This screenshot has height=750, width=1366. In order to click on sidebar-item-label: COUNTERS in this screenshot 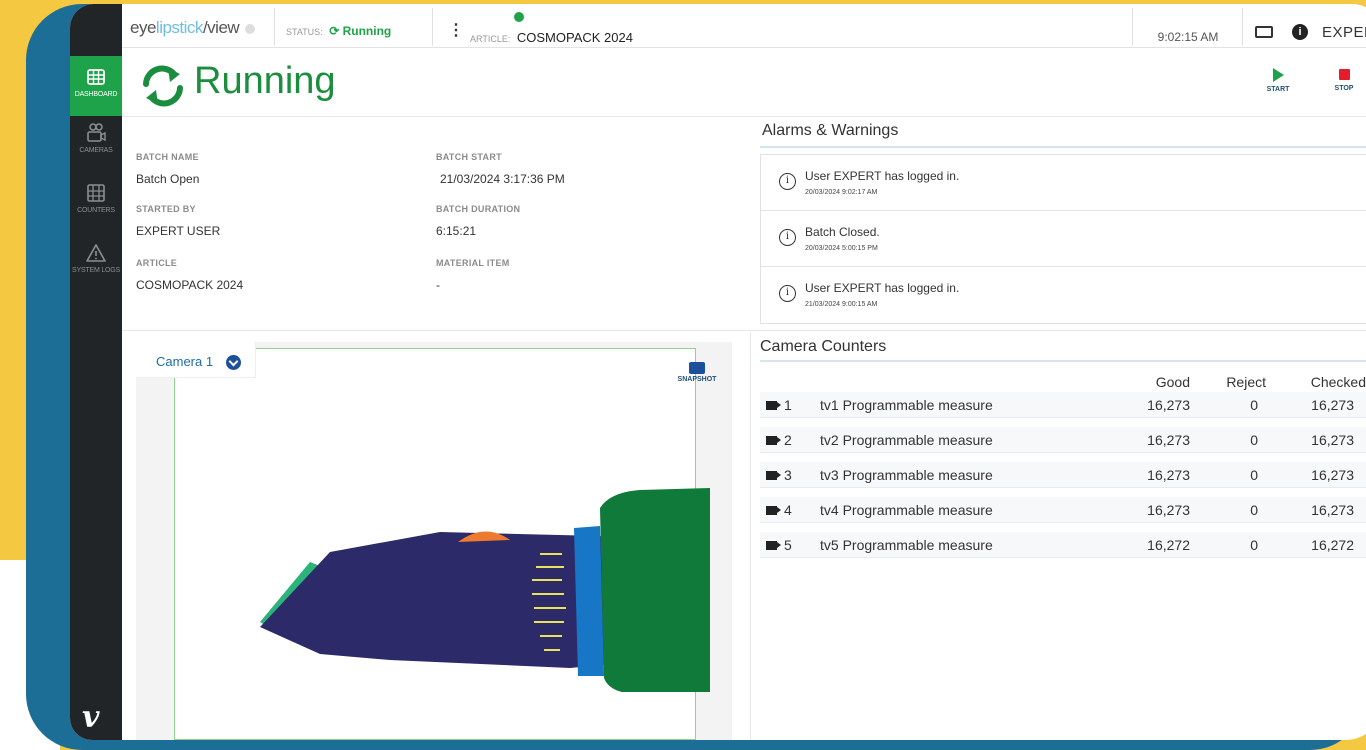, I will do `click(96, 210)`.